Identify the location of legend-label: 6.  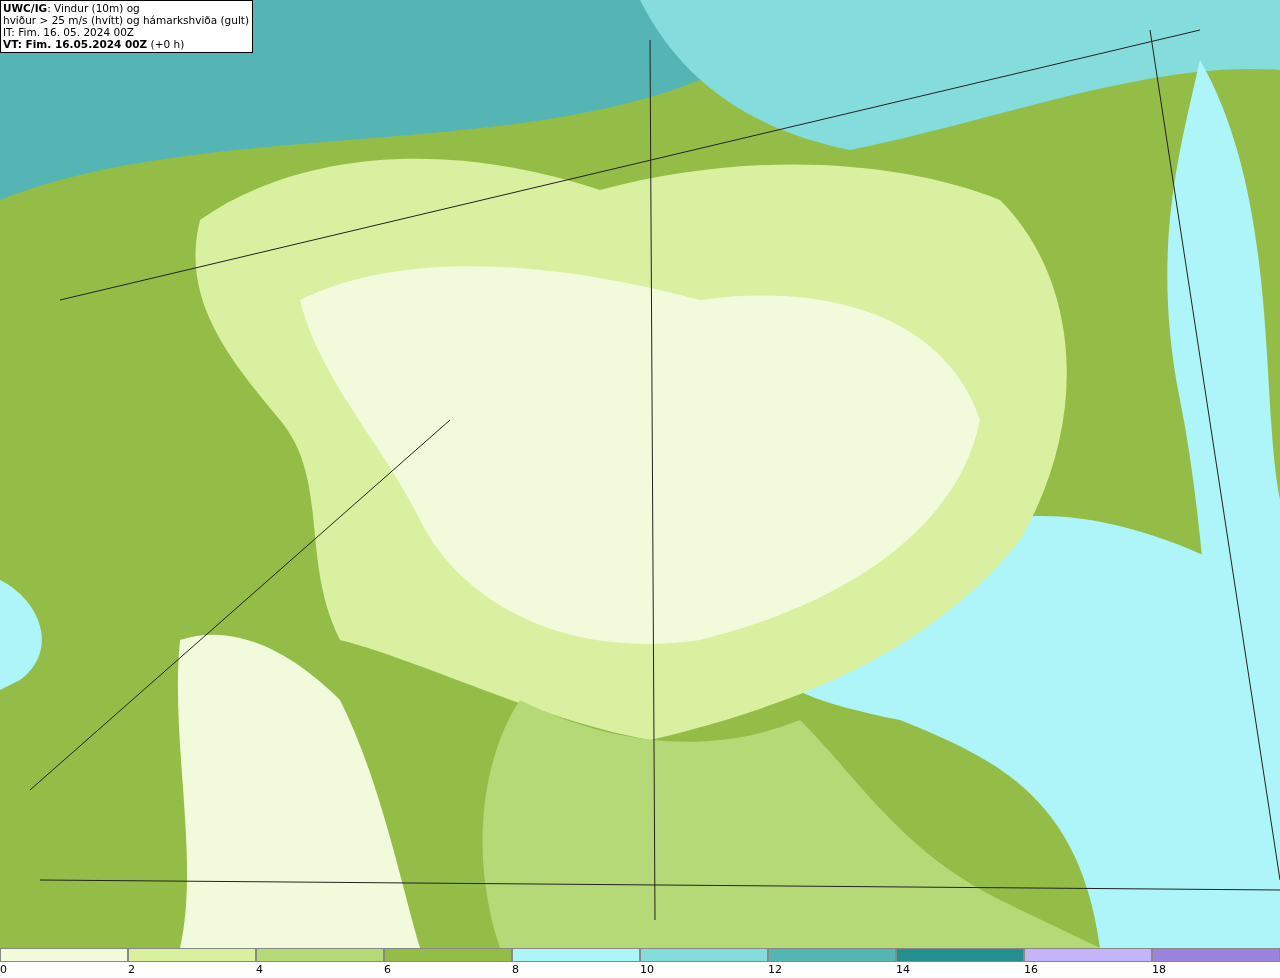
(387, 970).